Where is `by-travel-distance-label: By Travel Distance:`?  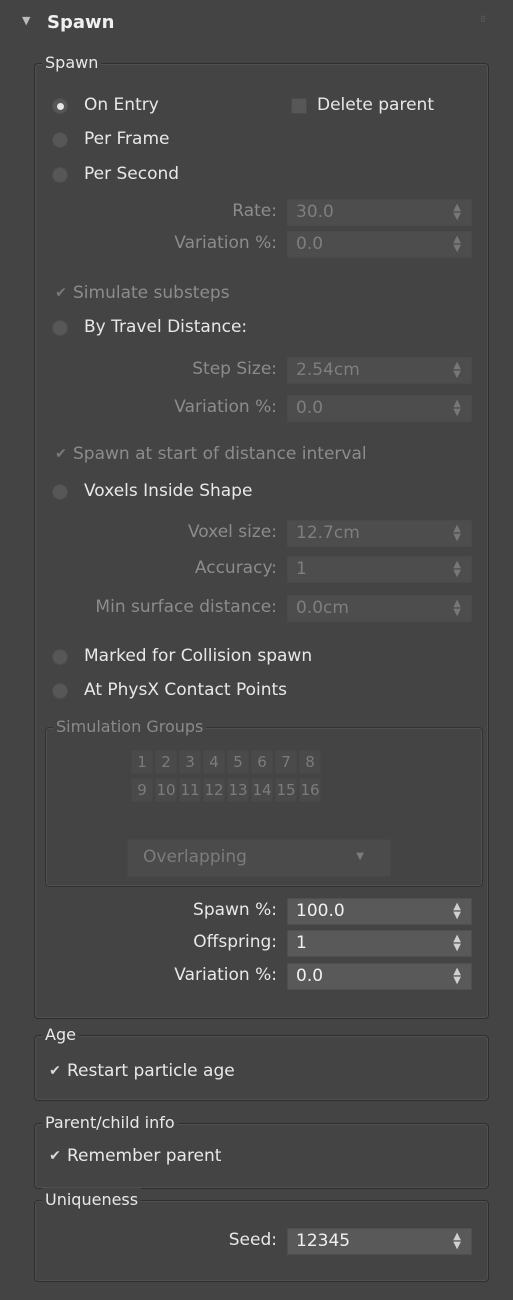 by-travel-distance-label: By Travel Distance: is located at coordinates (165, 327).